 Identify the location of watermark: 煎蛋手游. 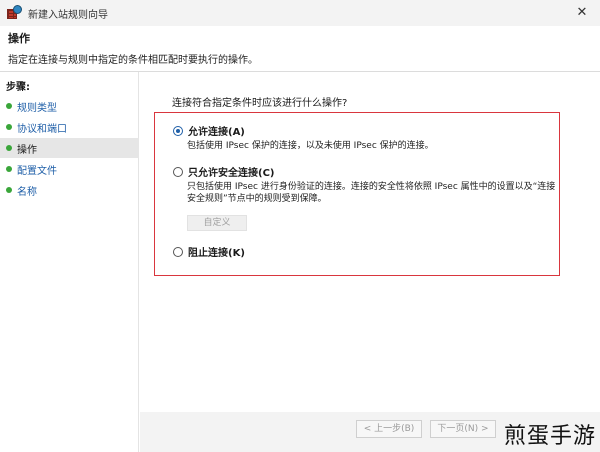
(549, 436).